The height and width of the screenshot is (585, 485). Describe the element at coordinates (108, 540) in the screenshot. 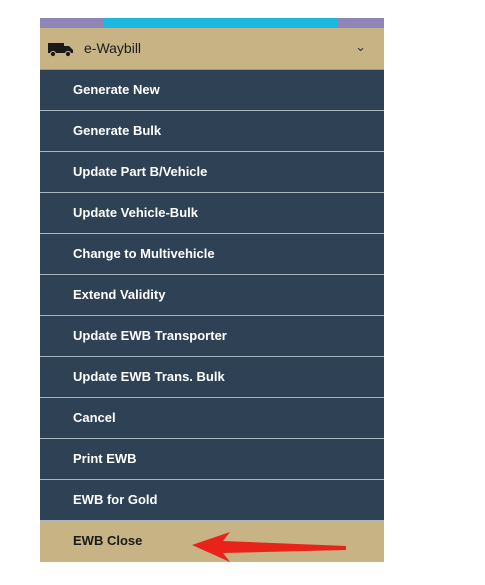

I see `menu-item-label: EWB Close` at that location.